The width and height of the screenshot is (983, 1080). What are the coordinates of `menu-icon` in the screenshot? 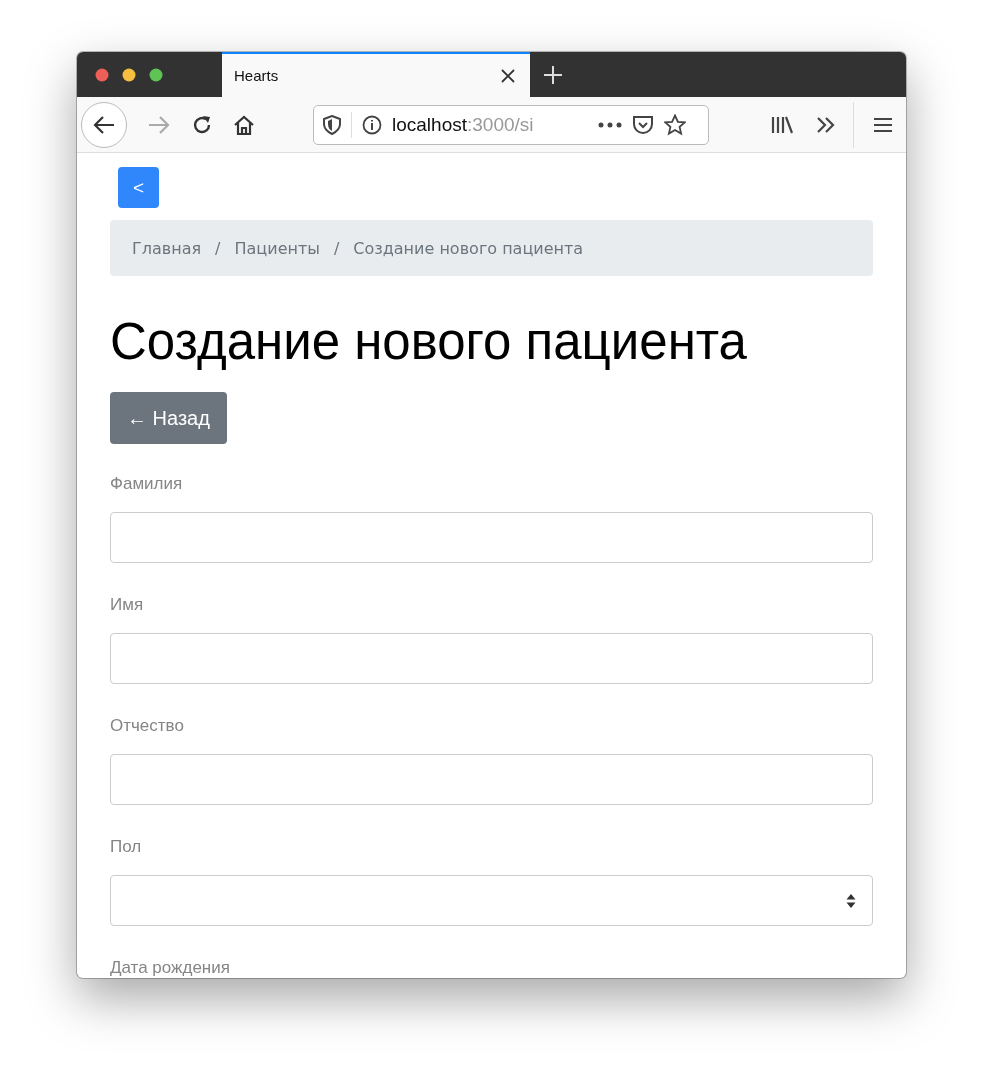 It's located at (883, 124).